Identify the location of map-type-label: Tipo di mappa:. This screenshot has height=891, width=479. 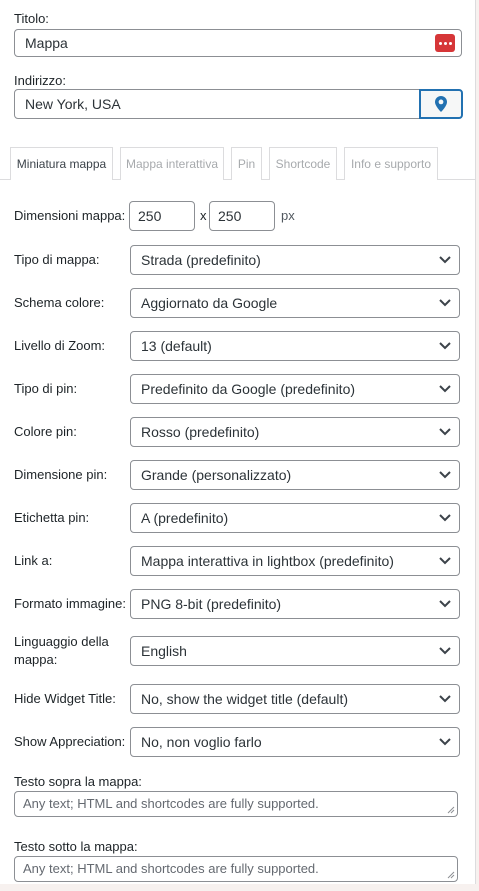
(57, 259).